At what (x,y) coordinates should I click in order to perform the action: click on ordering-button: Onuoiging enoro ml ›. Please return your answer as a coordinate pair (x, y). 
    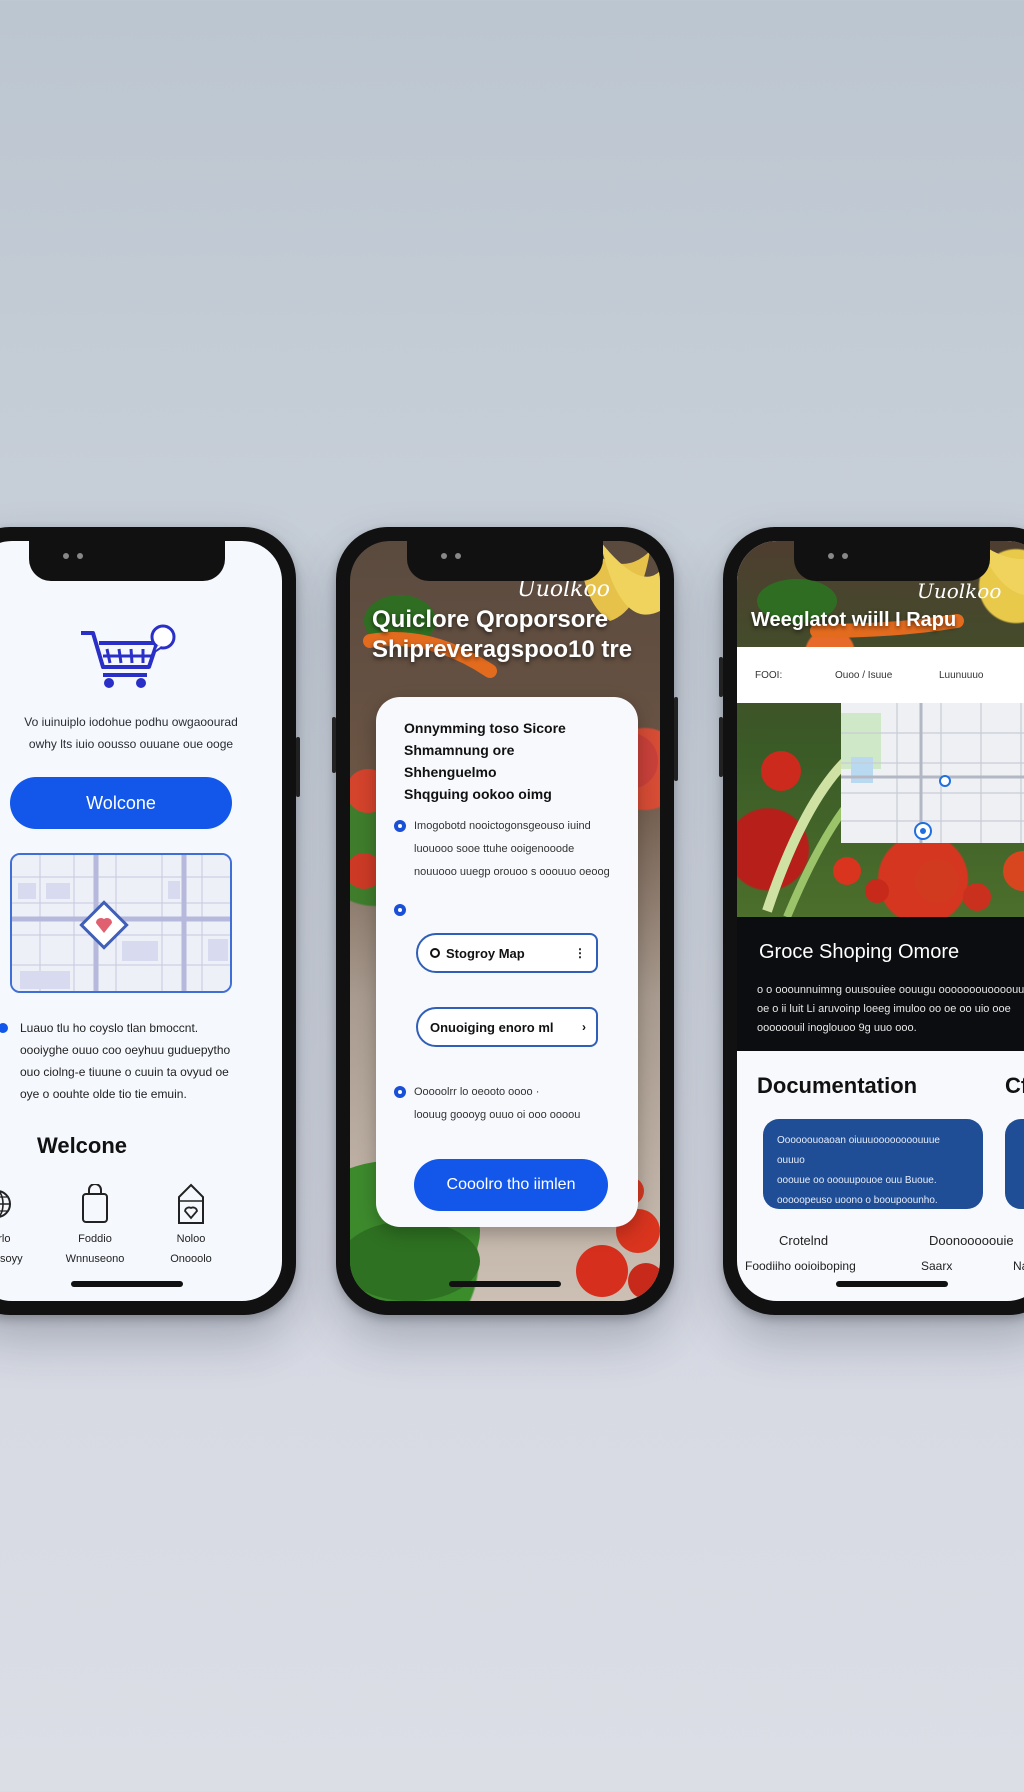
    Looking at the image, I should click on (507, 1027).